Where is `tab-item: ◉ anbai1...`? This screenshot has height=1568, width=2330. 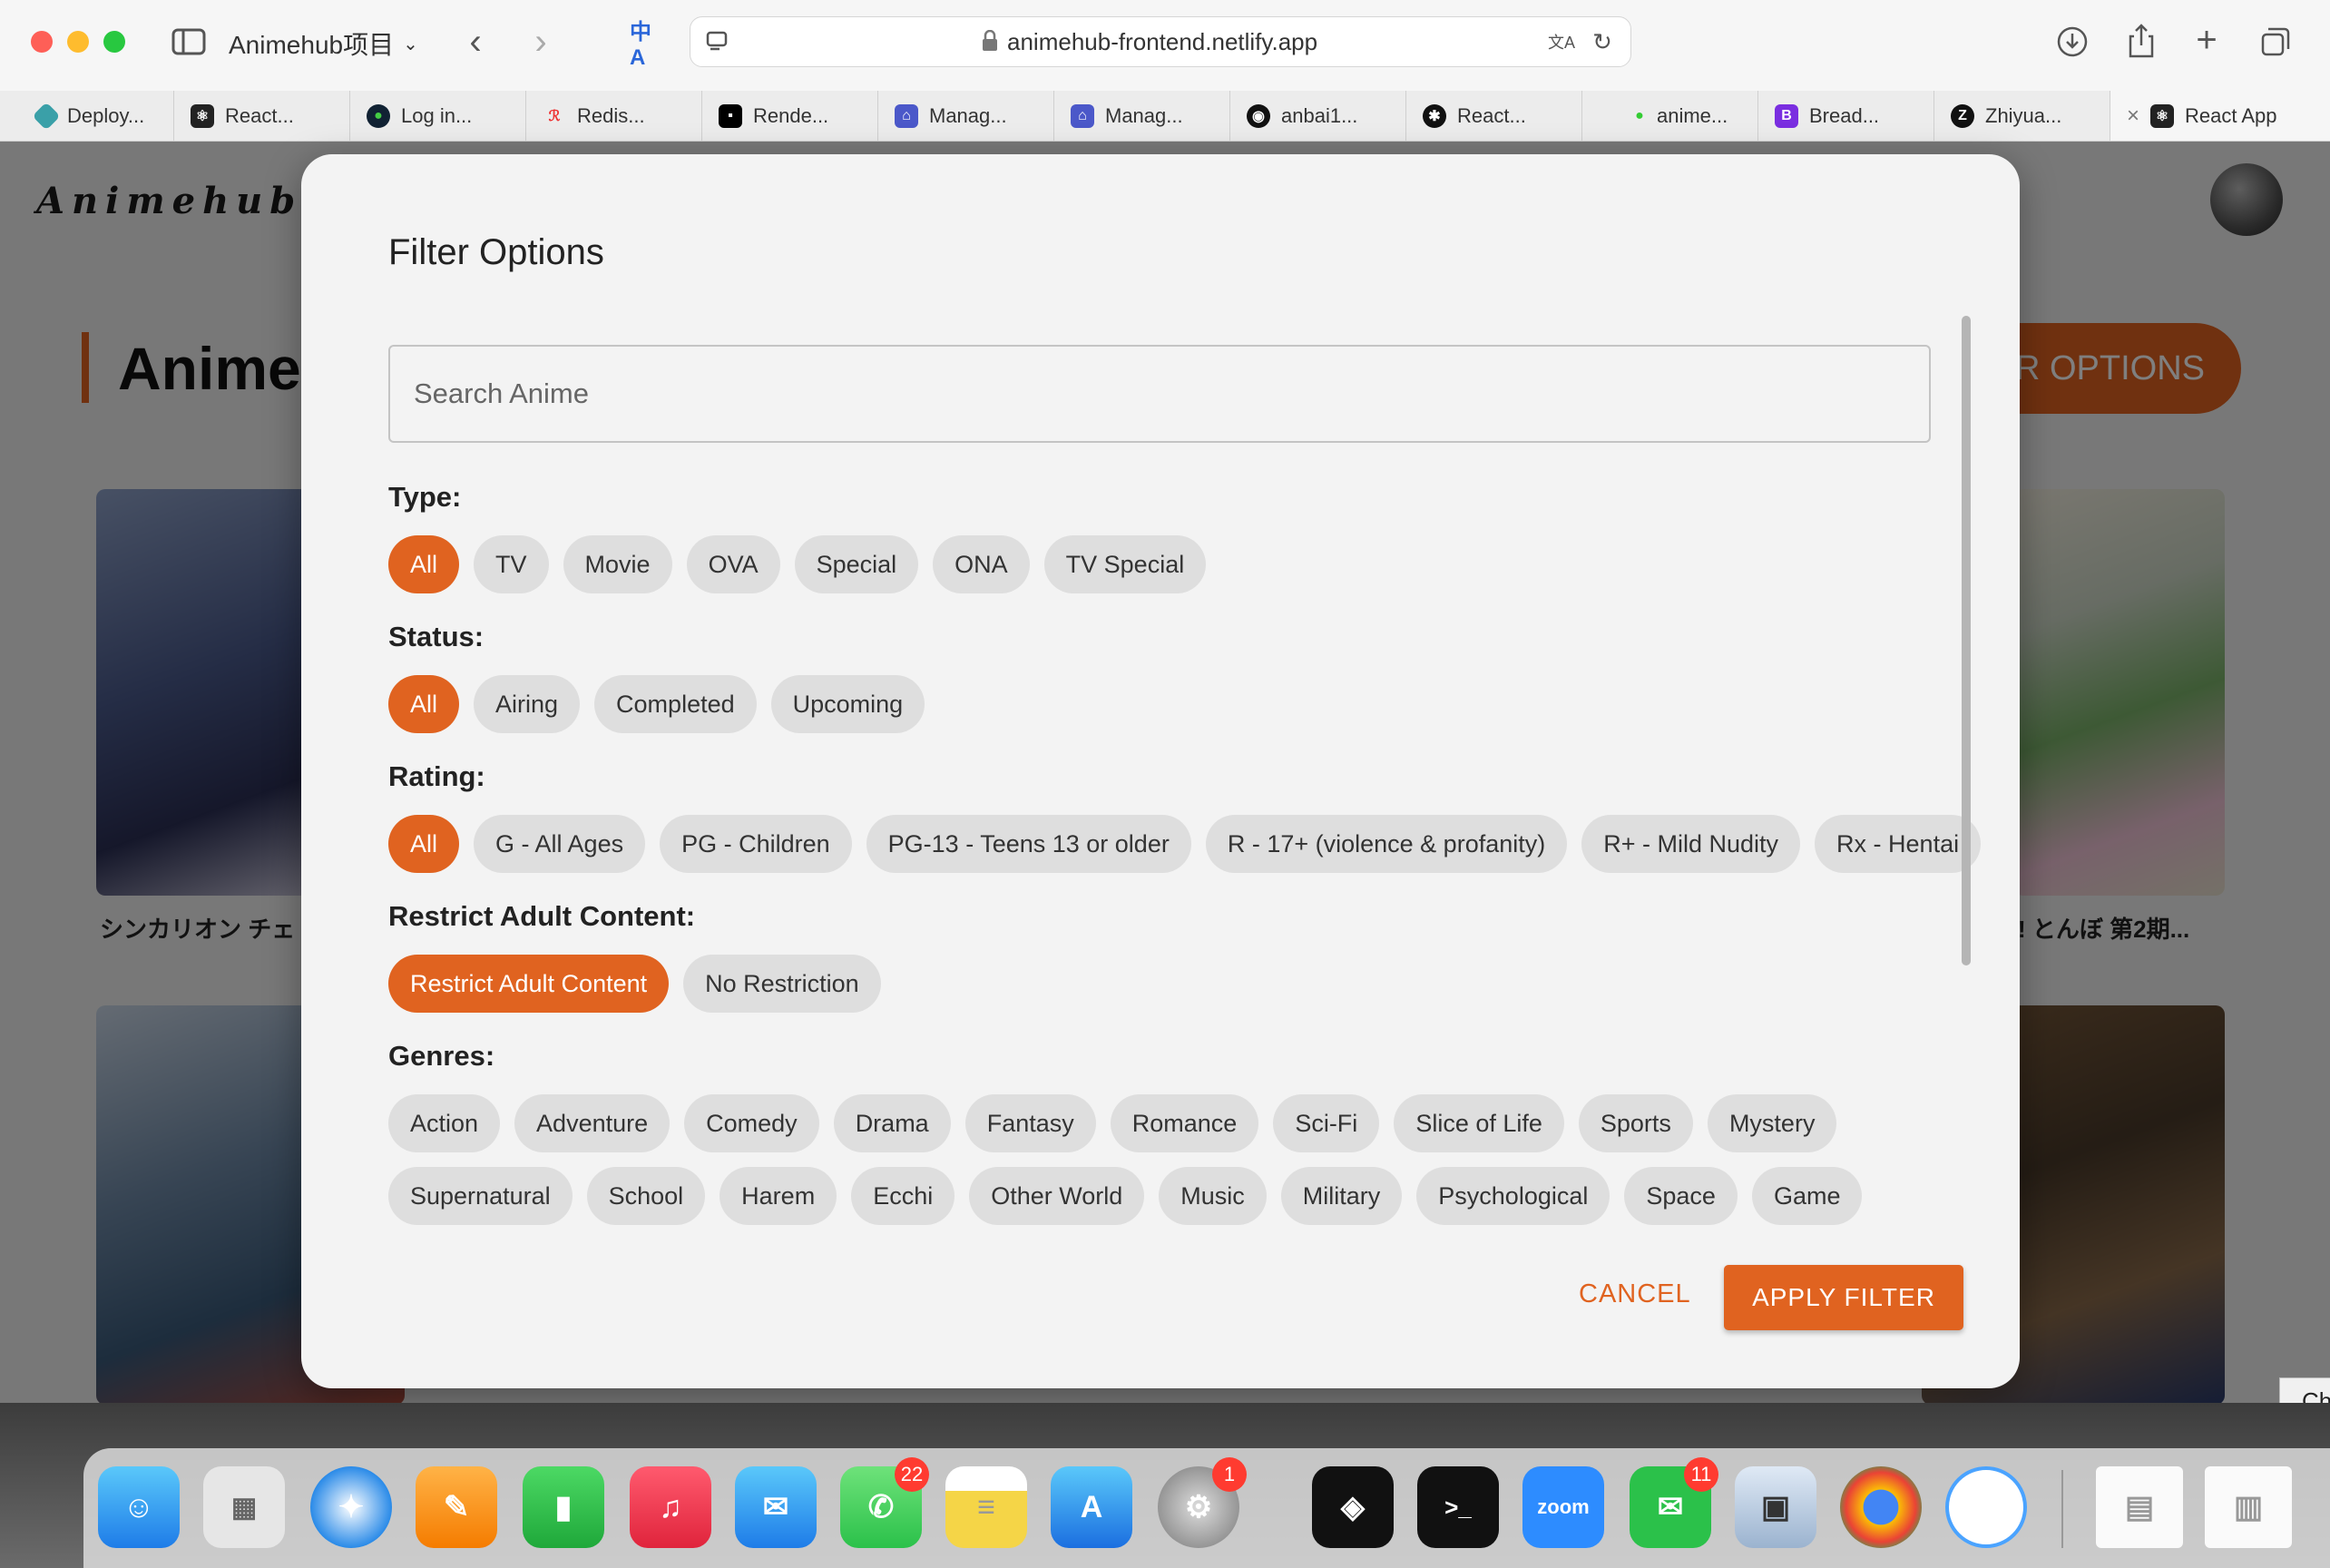
tab-item: ◉ anbai1... is located at coordinates (1318, 116).